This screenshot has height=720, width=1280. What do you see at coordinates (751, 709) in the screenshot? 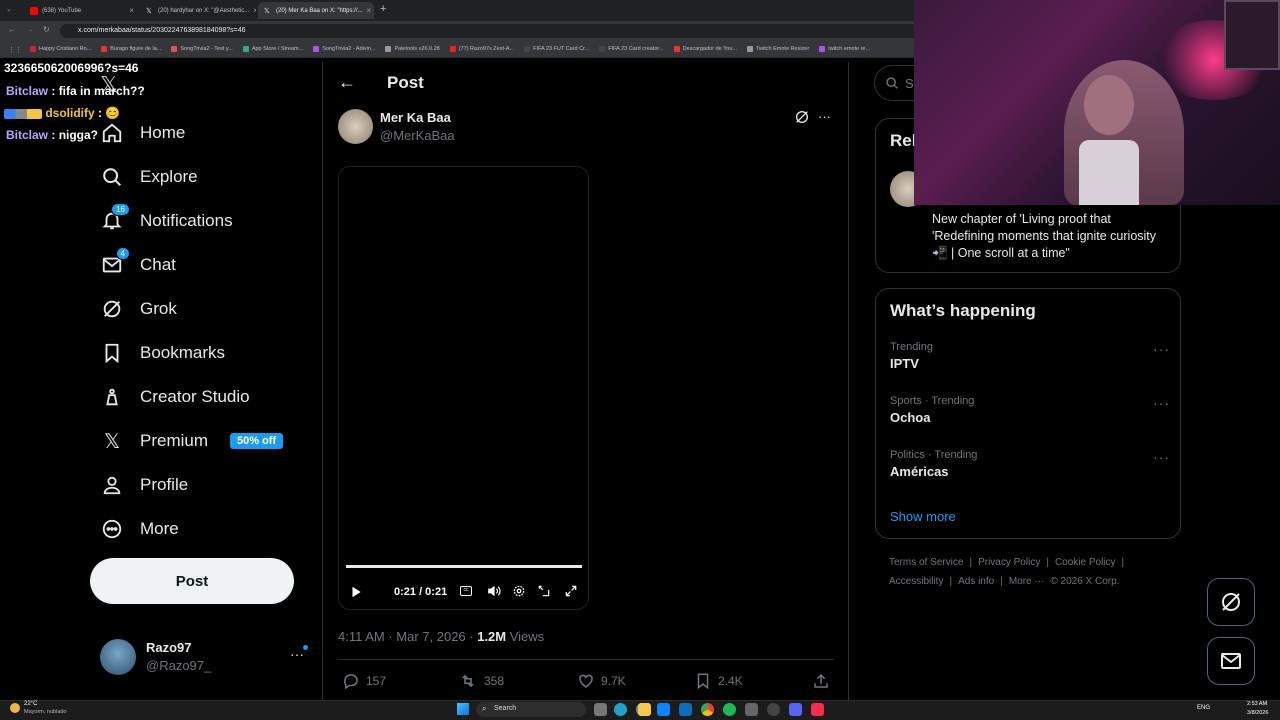
I see `photos-icon` at bounding box center [751, 709].